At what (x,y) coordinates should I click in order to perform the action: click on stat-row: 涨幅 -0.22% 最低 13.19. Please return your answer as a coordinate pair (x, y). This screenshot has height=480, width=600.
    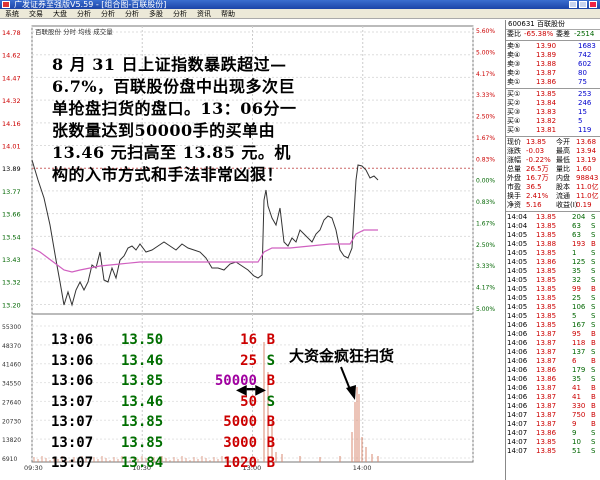
    Looking at the image, I should click on (552, 160).